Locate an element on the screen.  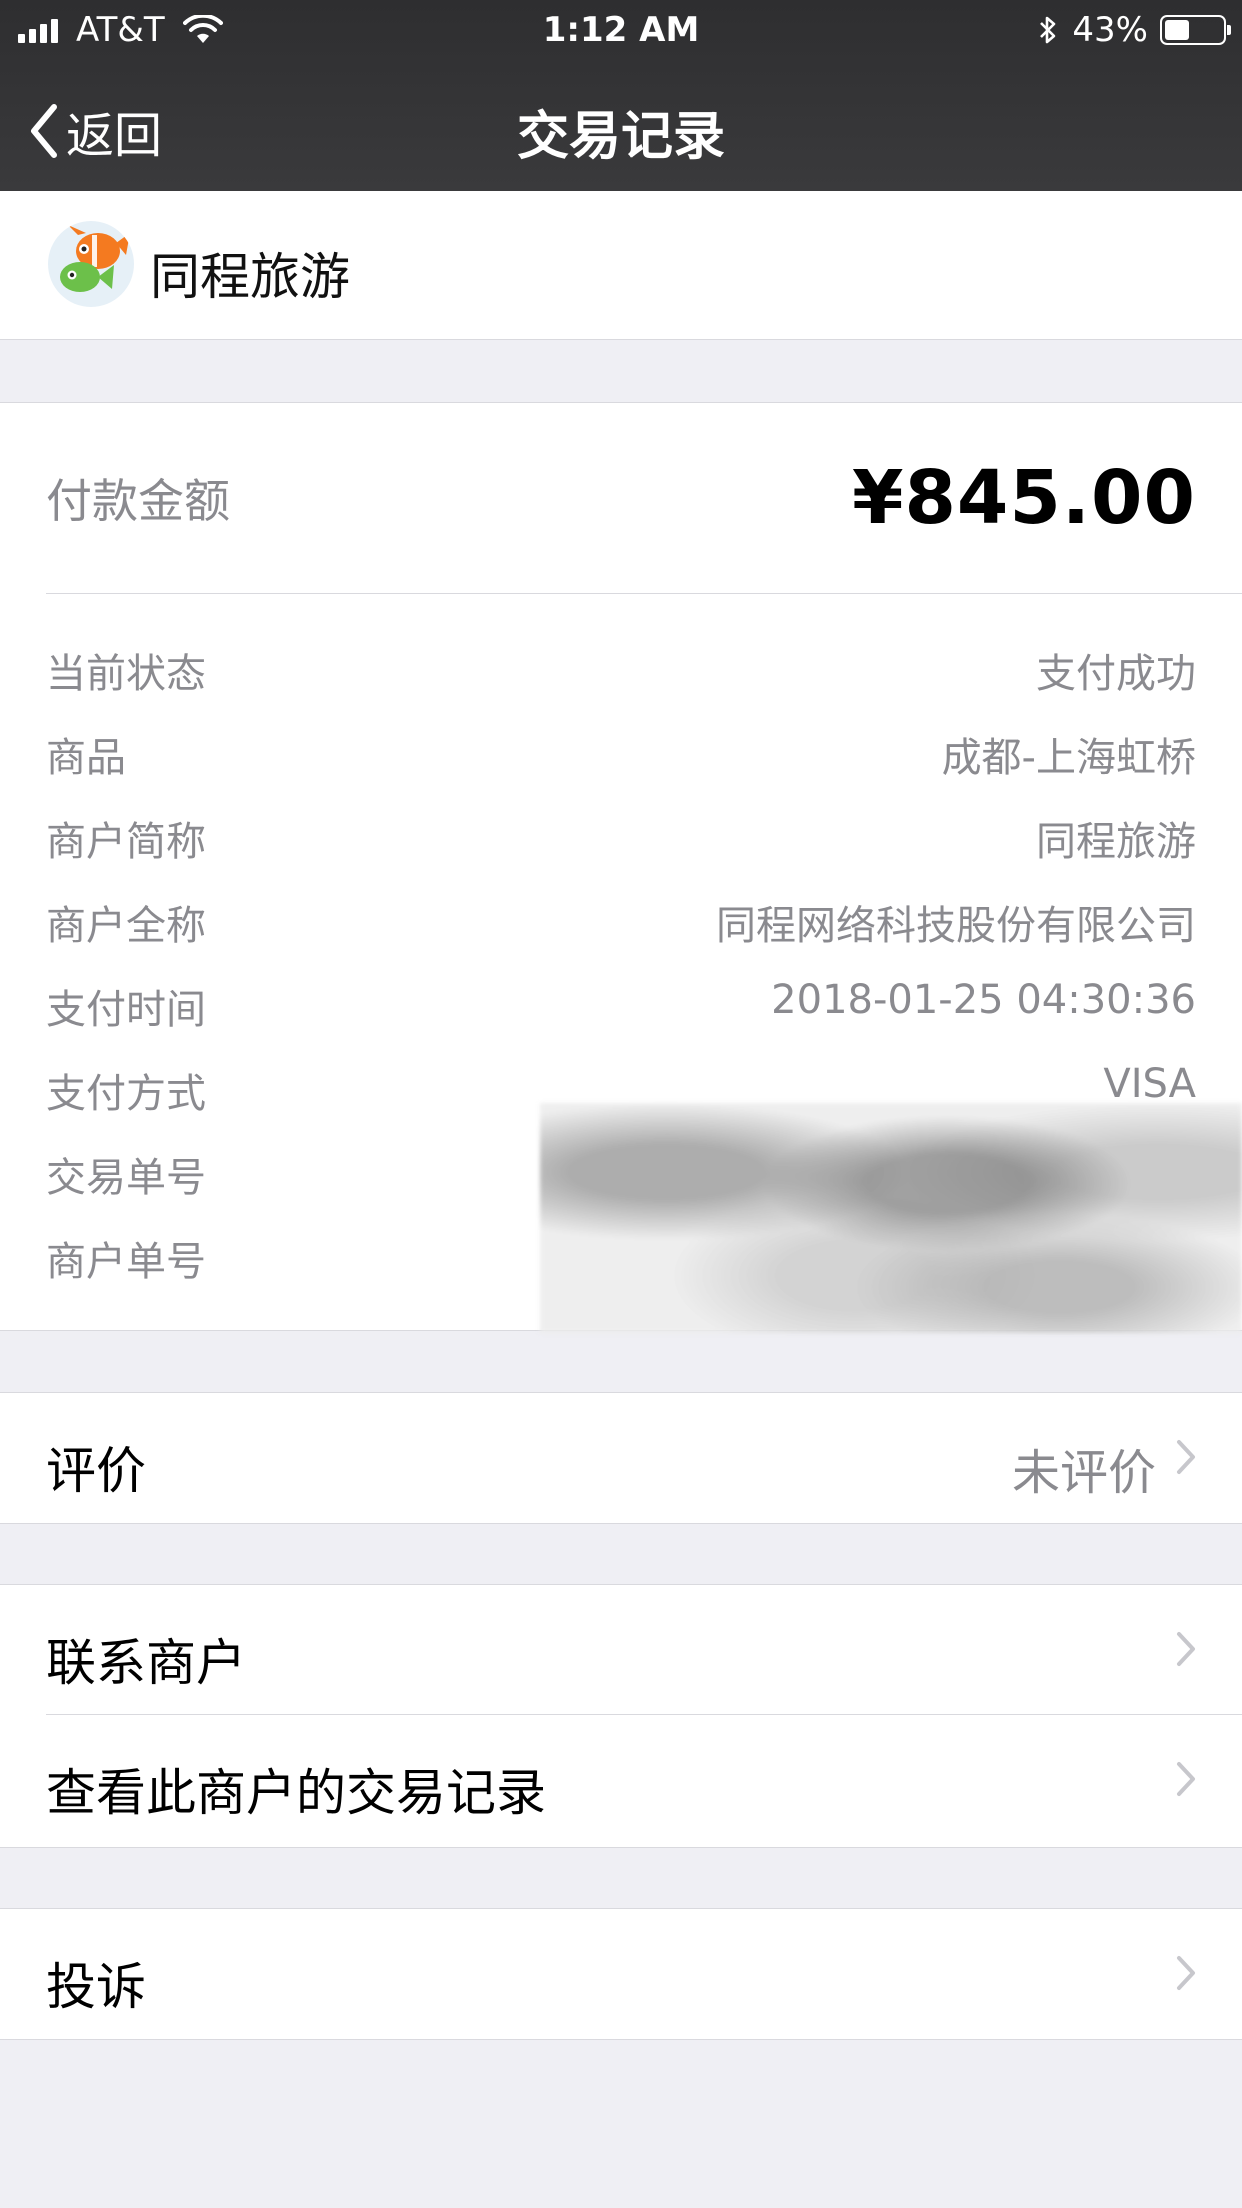
info-value: 成都-上海虹桥 is located at coordinates (1068, 758).